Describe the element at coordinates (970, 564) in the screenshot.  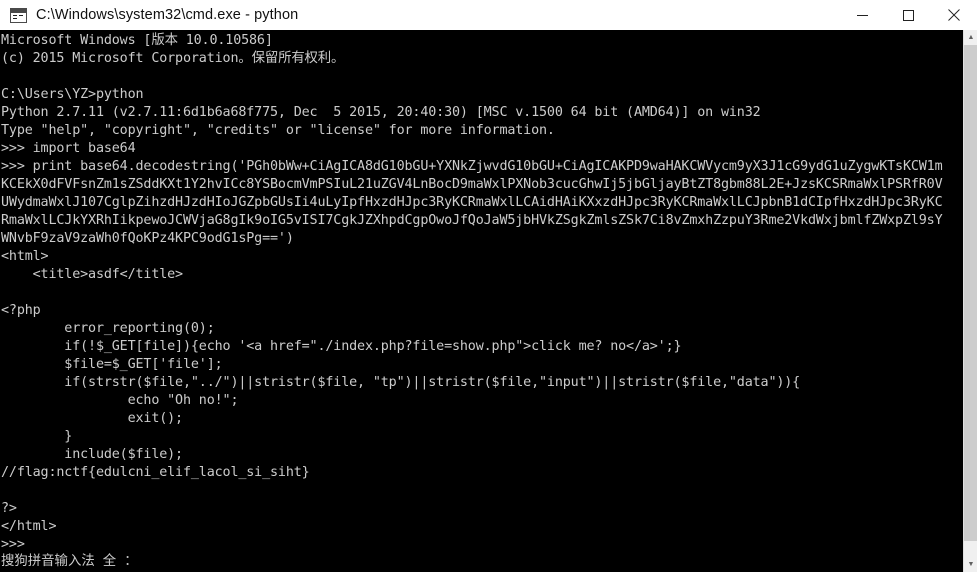
I see `scroll-down-arrow-icon: ▼` at that location.